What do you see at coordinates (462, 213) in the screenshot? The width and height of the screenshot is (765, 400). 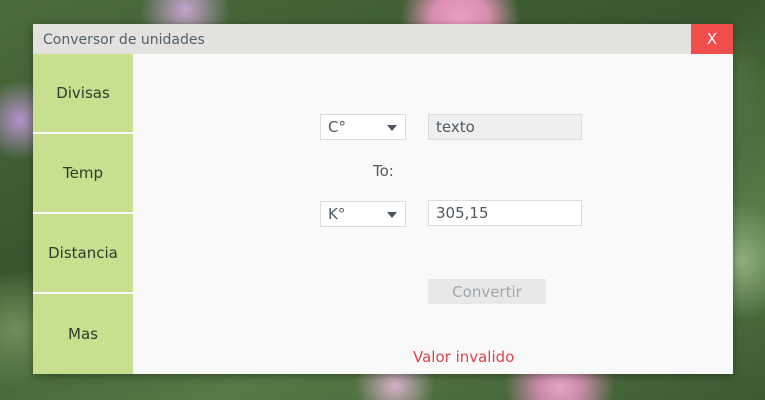 I see `output-value-text: 305,15` at bounding box center [462, 213].